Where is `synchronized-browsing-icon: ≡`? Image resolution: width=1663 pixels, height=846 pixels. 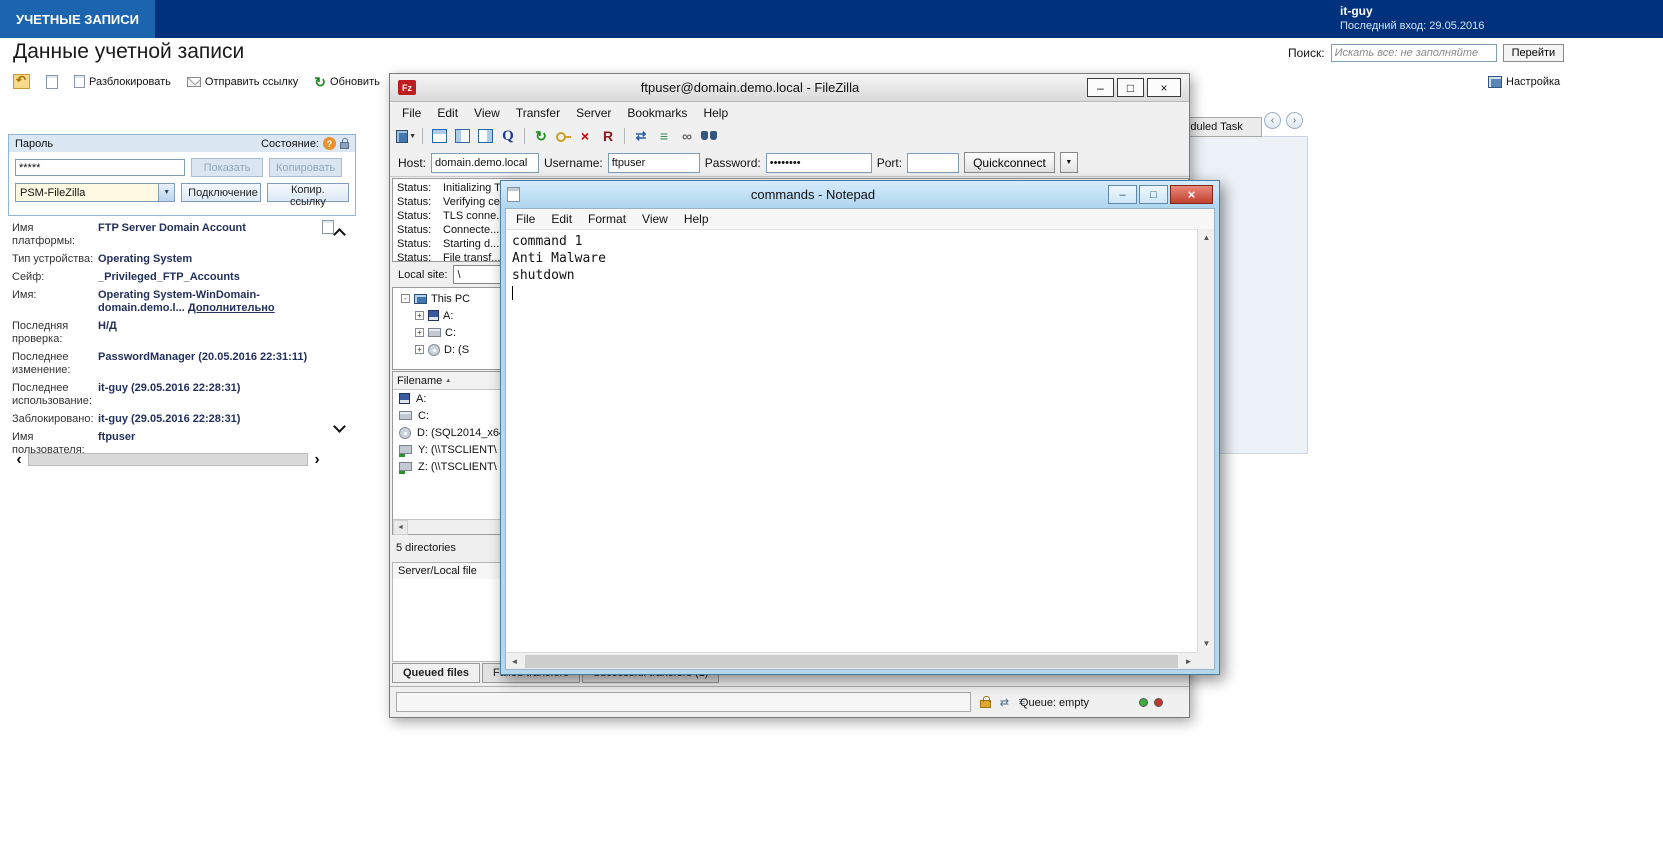
synchronized-browsing-icon: ≡ is located at coordinates (664, 136).